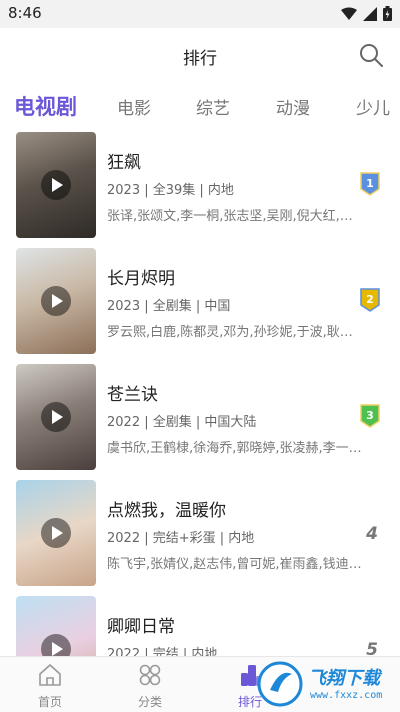  What do you see at coordinates (132, 395) in the screenshot?
I see `item-title: 苍兰诀` at bounding box center [132, 395].